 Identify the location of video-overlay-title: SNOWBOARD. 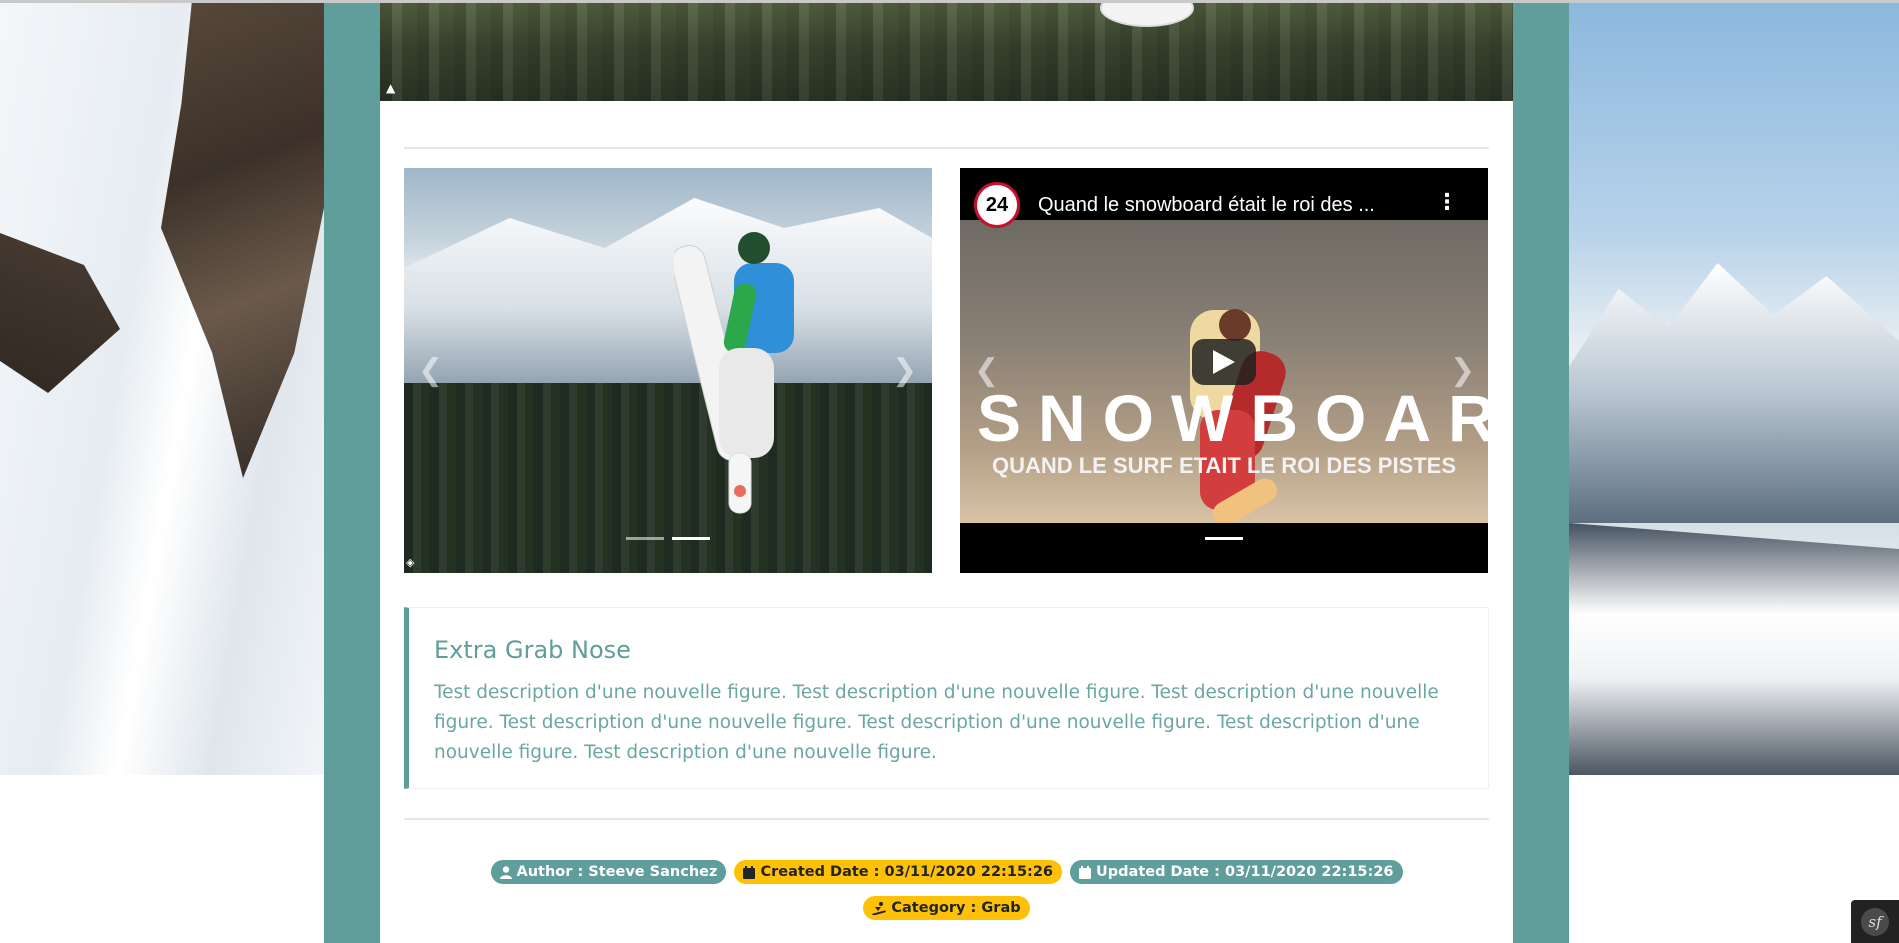
(1232, 418).